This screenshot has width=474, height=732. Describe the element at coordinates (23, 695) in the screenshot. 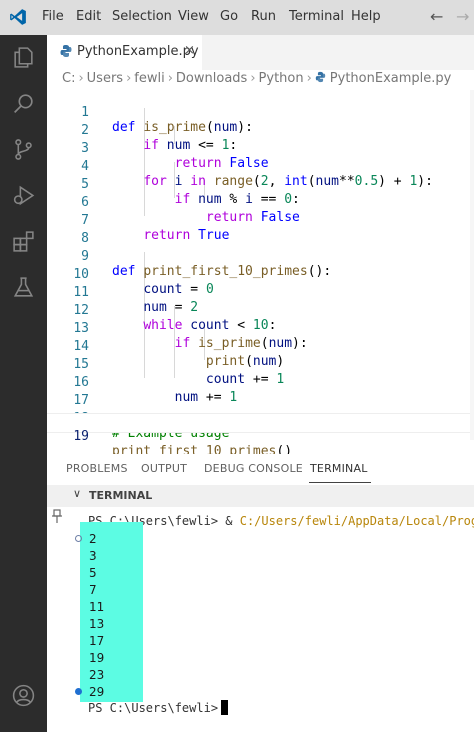

I see `account-icon` at that location.